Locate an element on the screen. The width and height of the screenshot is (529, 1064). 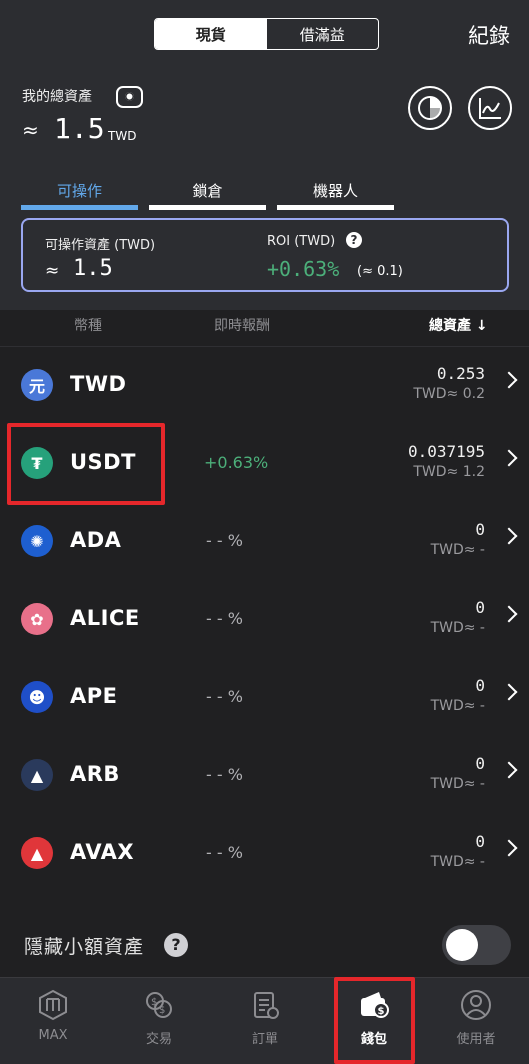
column-currency: 幣種 is located at coordinates (88, 325).